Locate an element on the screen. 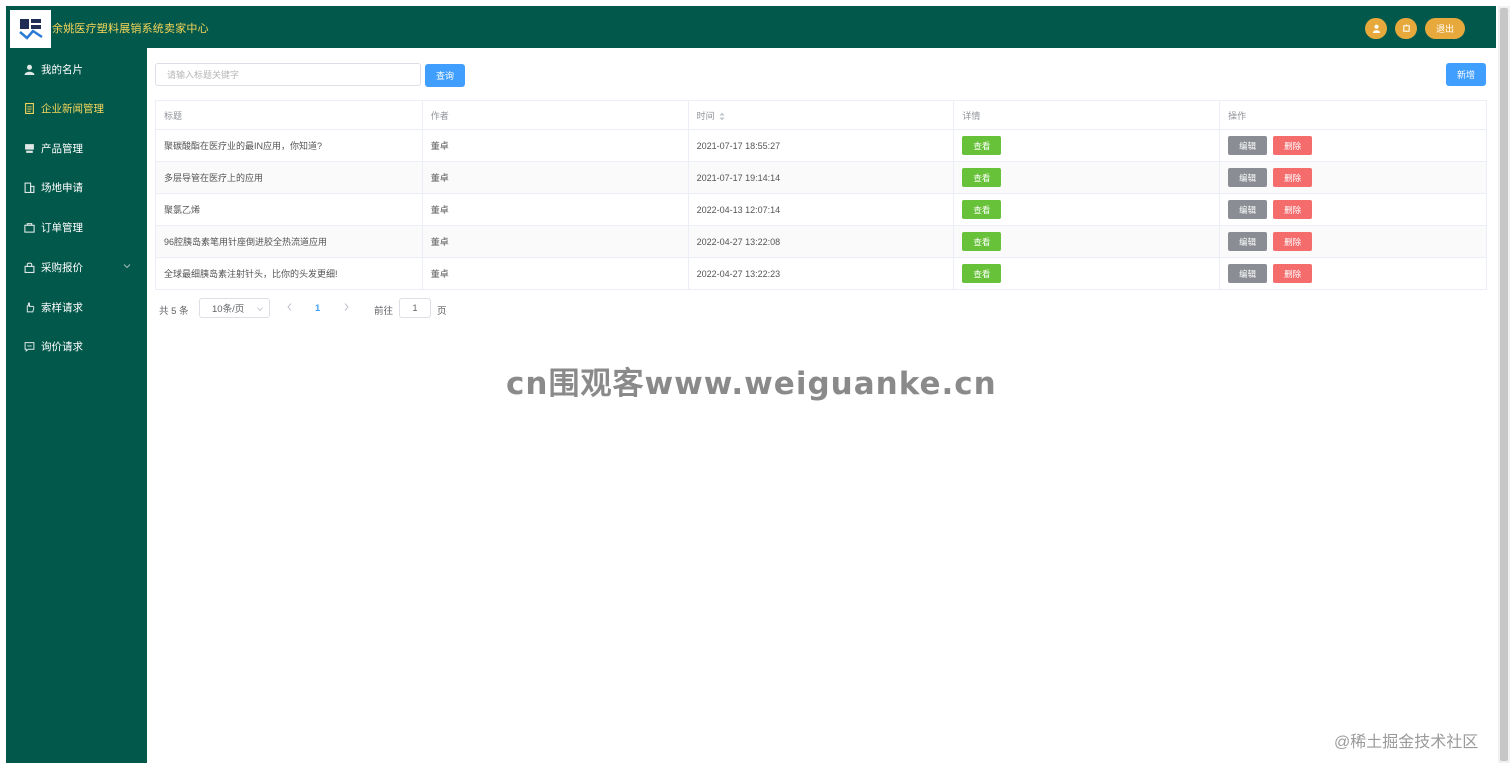 Image resolution: width=1512 pixels, height=763 pixels. bag-icon is located at coordinates (29, 227).